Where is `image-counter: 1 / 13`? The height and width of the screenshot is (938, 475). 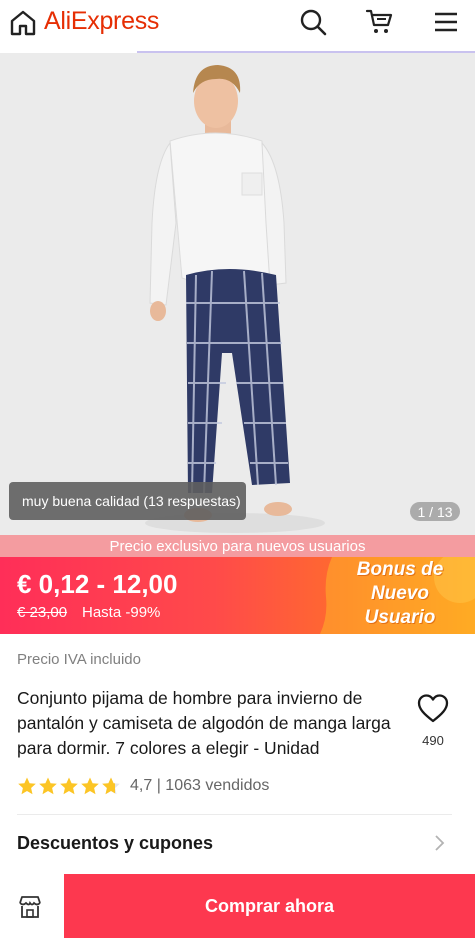
image-counter: 1 / 13 is located at coordinates (435, 511).